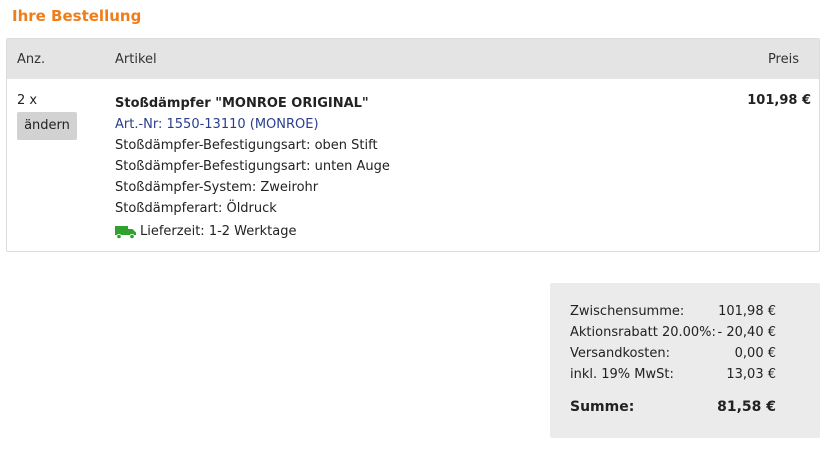 The height and width of the screenshot is (457, 835). I want to click on shipping-row: Versandkosten: 0,00 €, so click(673, 356).